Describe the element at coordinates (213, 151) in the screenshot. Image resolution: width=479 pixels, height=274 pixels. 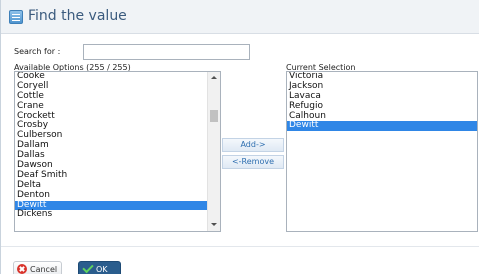
I see `available-options-scrollbar` at that location.